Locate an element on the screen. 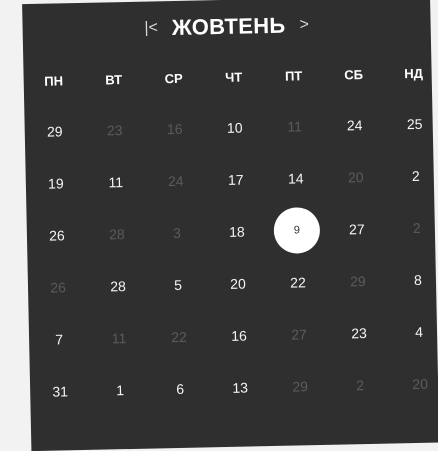 The height and width of the screenshot is (451, 438). day-cell: 1 is located at coordinates (120, 390).